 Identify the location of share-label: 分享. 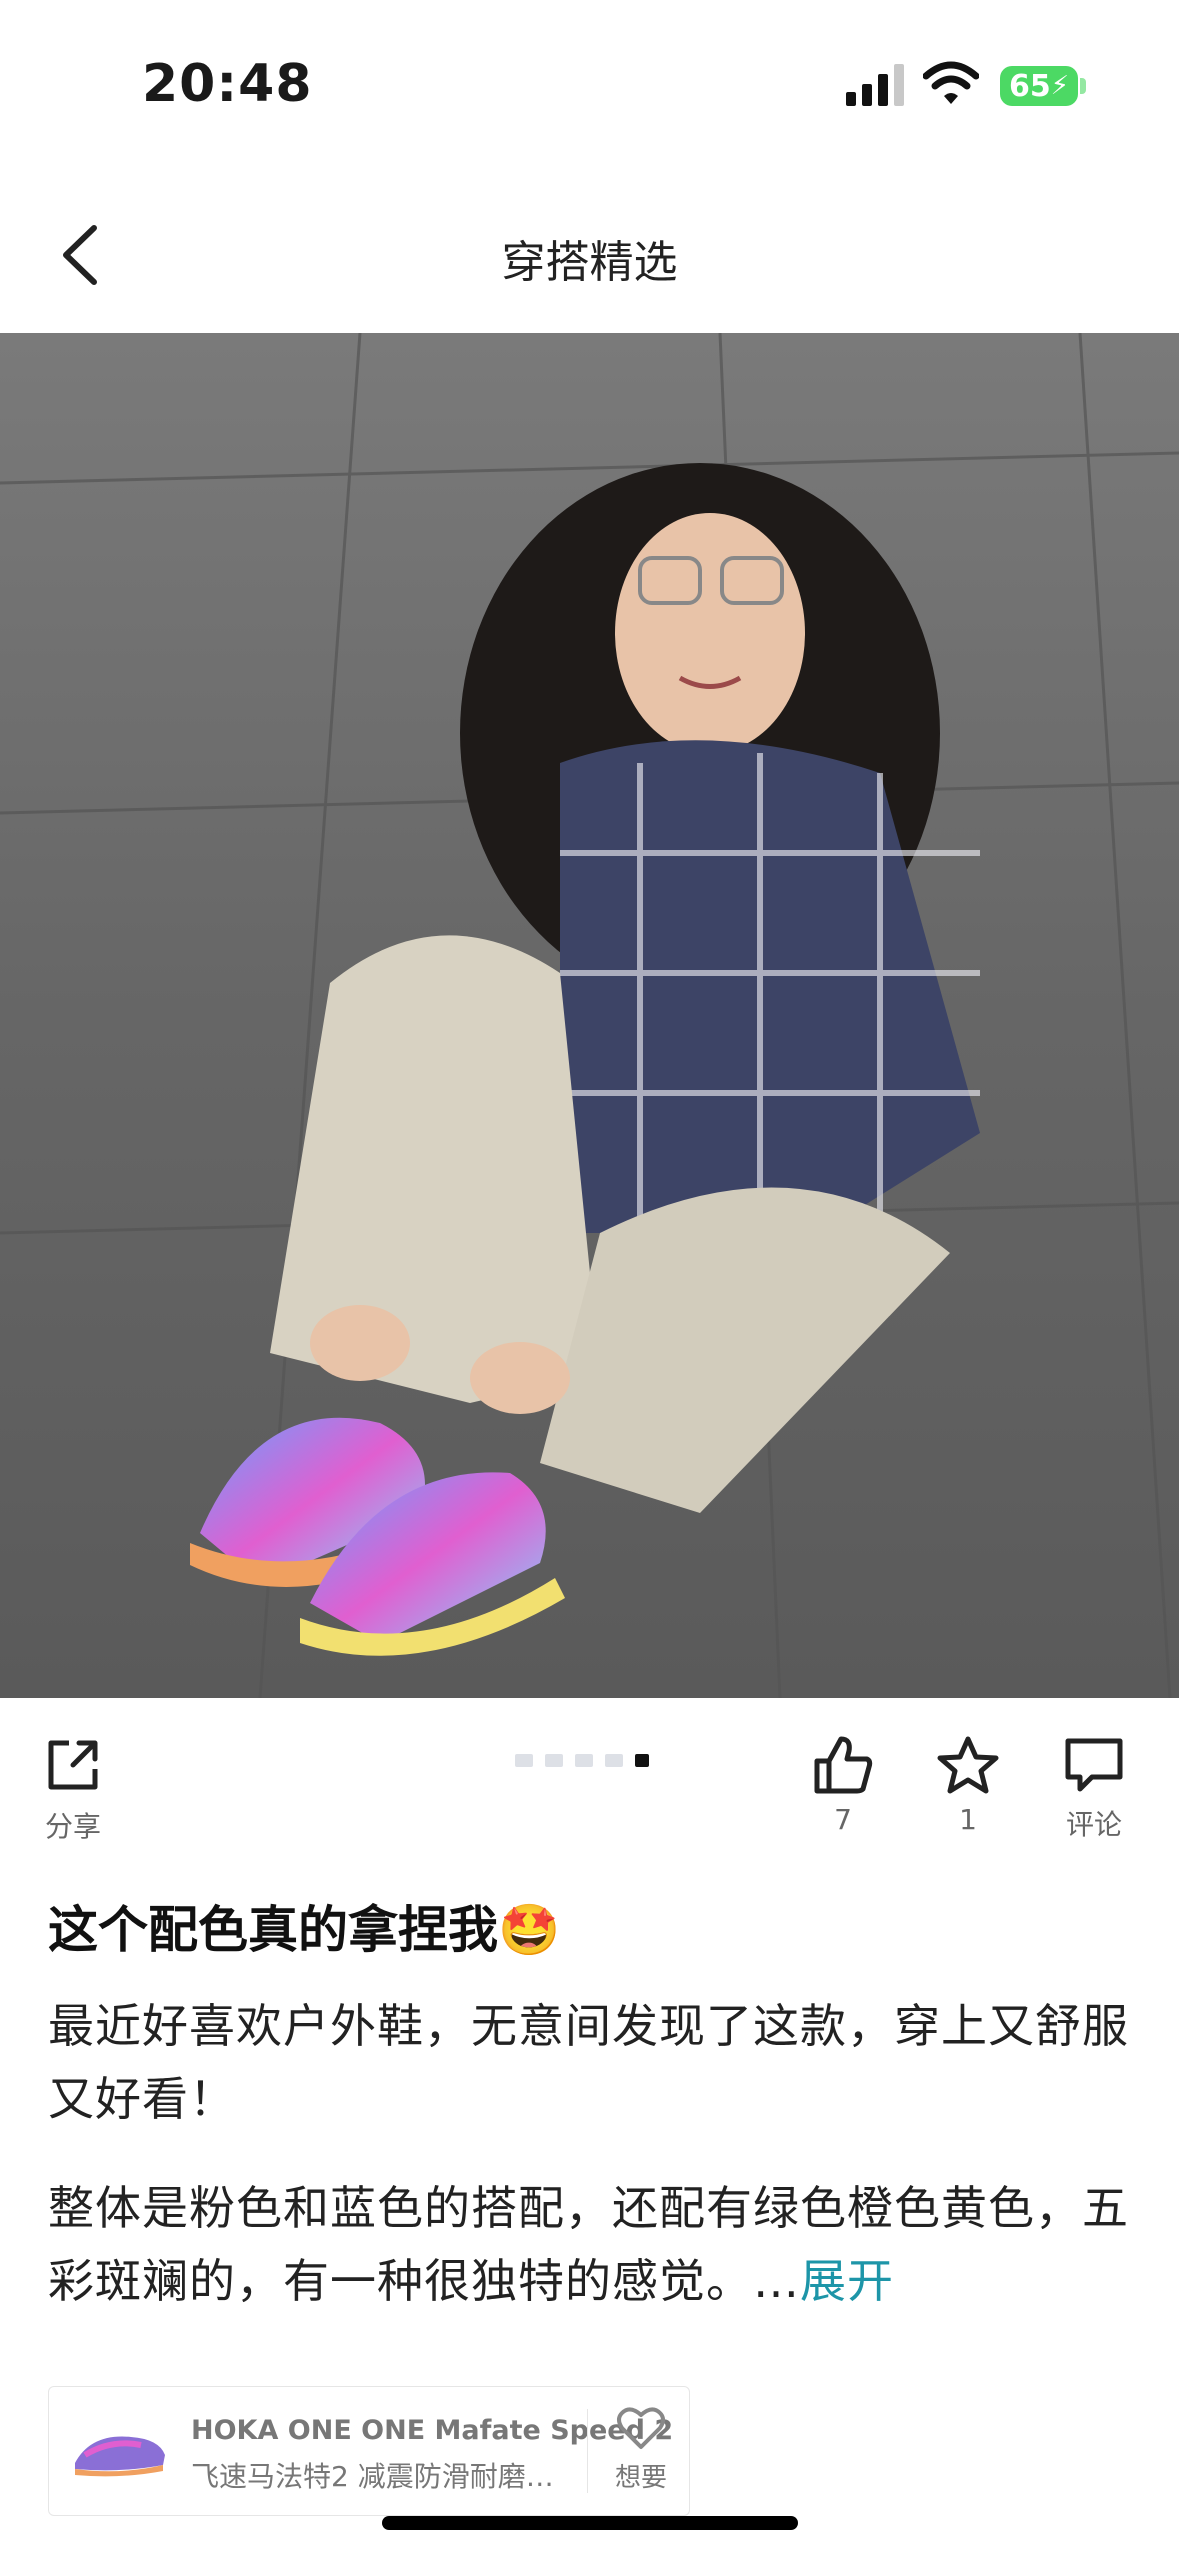
(72, 1826).